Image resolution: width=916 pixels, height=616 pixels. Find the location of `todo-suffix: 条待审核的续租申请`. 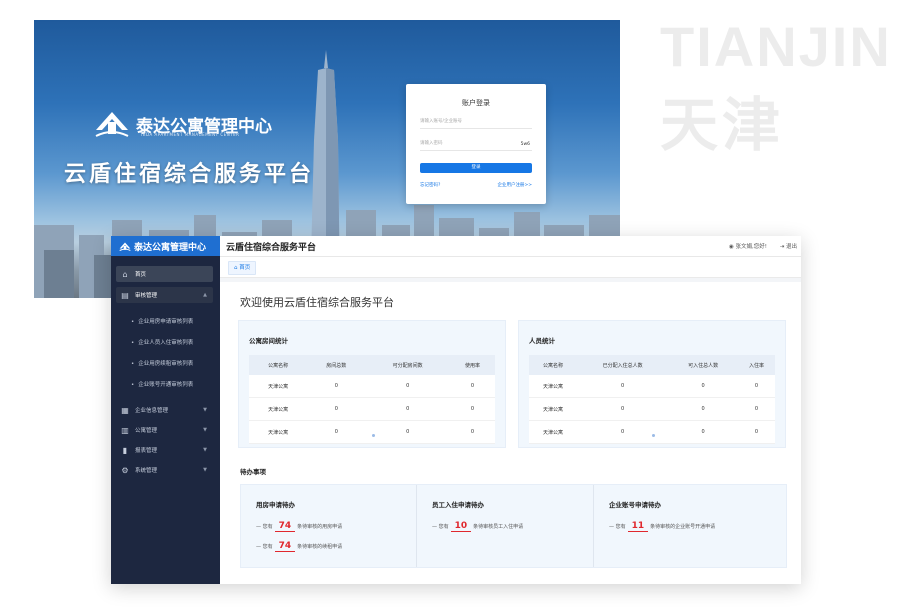

todo-suffix: 条待审核的续租申请 is located at coordinates (320, 547).